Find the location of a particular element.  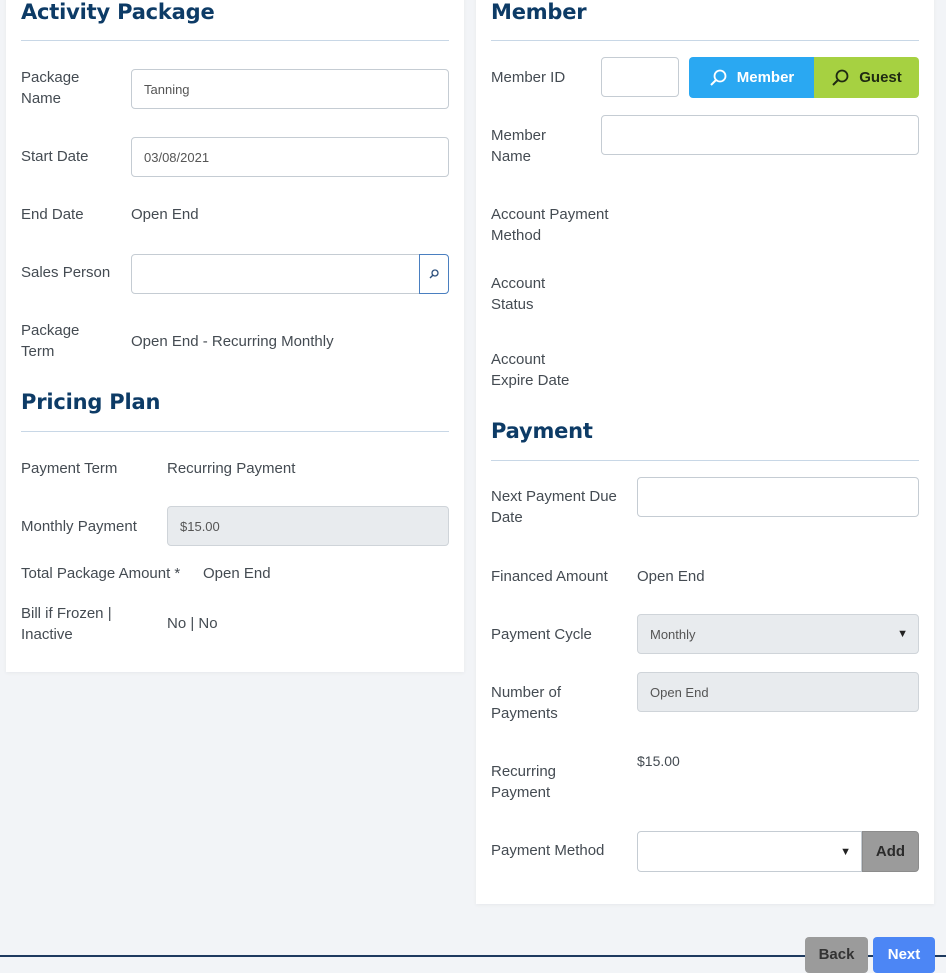

payment-cycle-select: Monthly ▼ is located at coordinates (778, 634).